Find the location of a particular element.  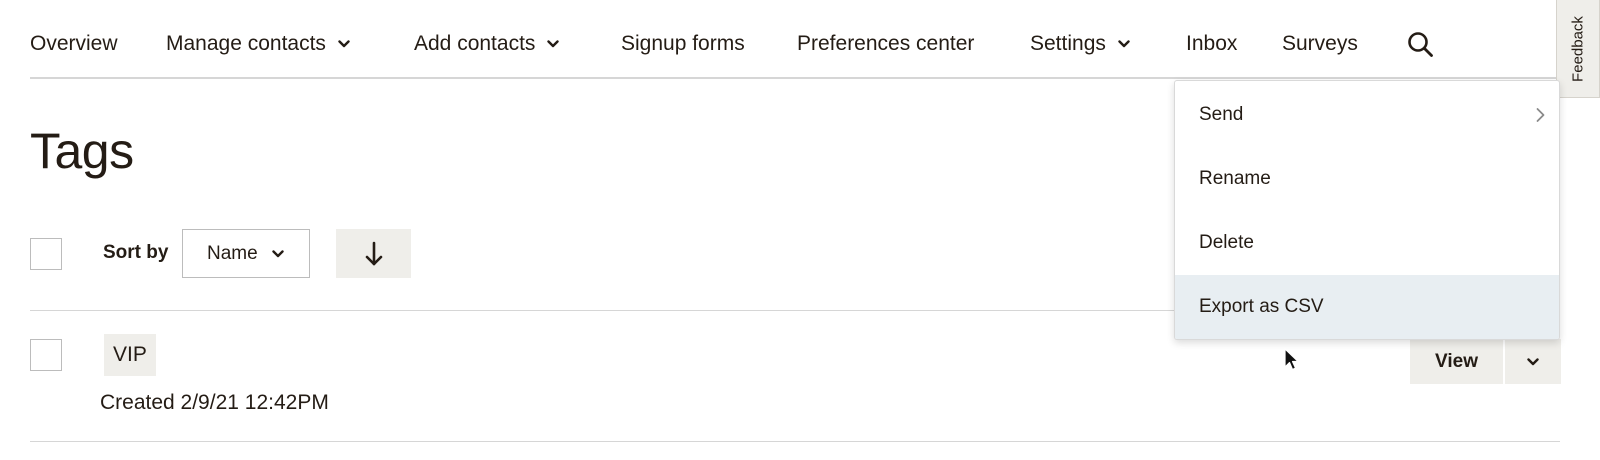

arrow-down-icon is located at coordinates (374, 254).